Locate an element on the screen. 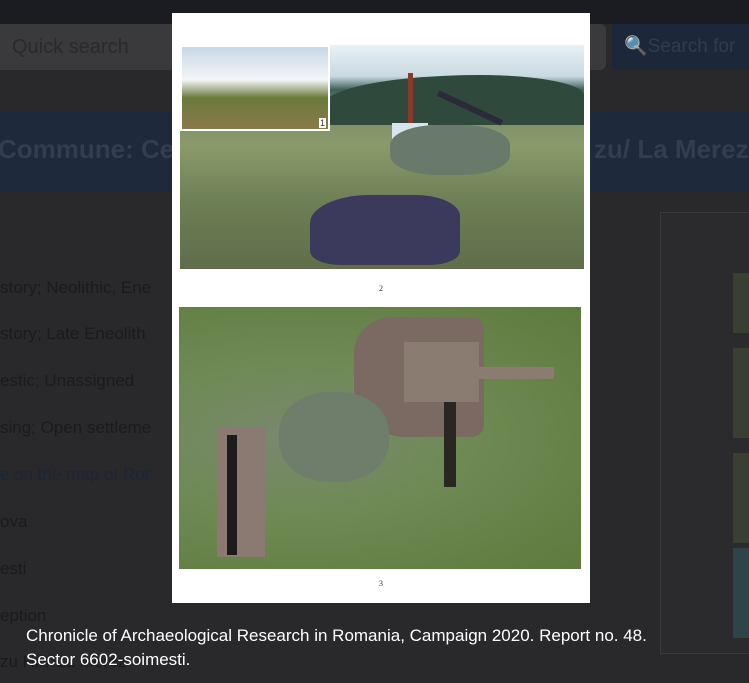 This screenshot has height=683, width=749. search-button-label: Search for is located at coordinates (691, 46).